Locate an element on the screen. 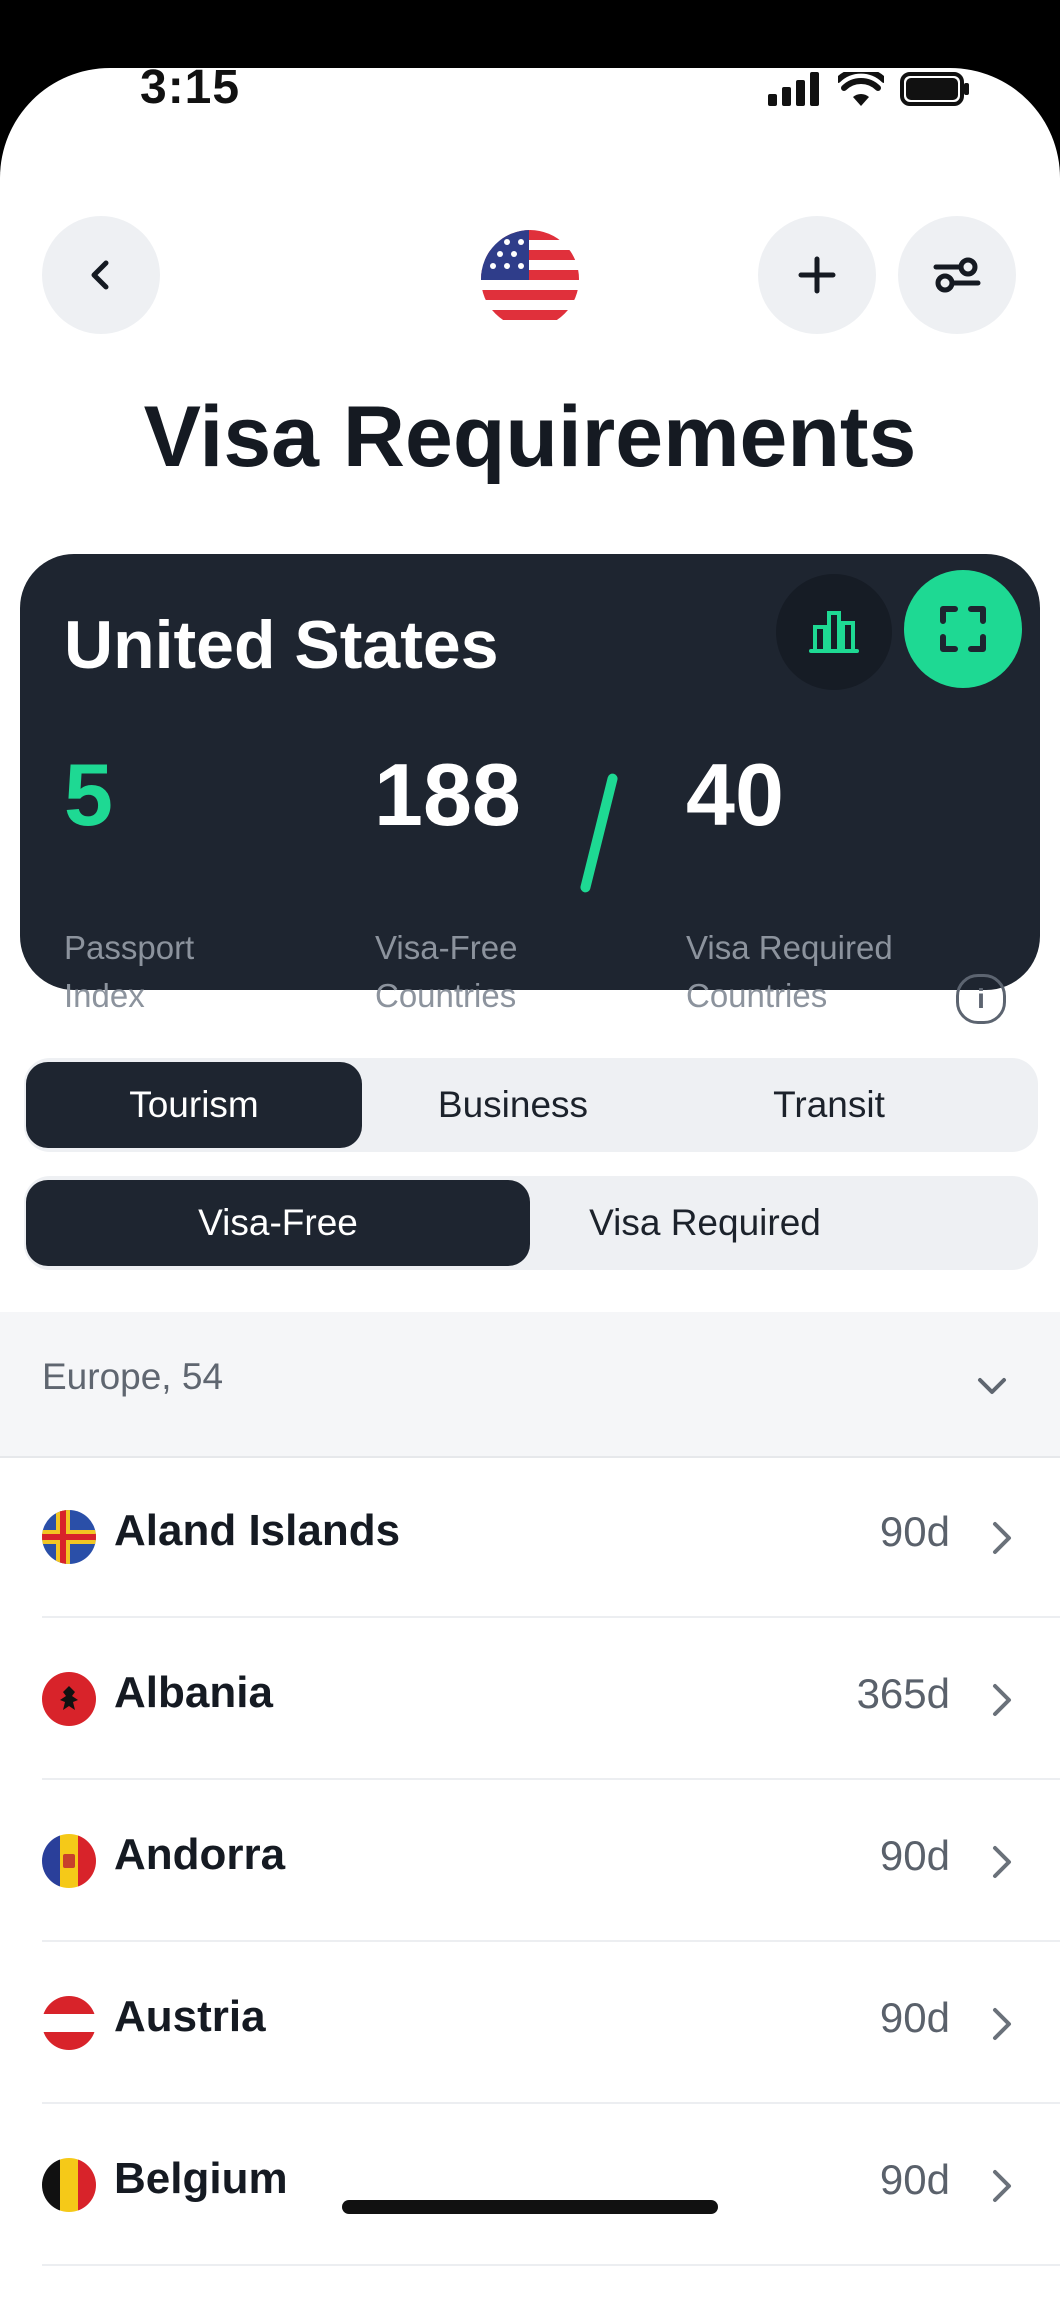 The image size is (1060, 2304). tab-transit: Transit is located at coordinates (829, 1105).